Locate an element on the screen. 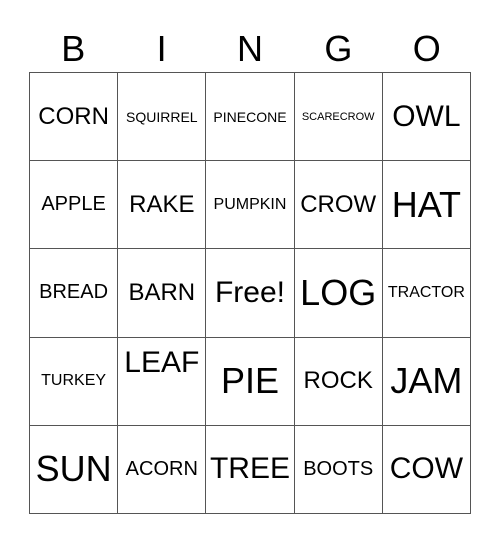 This screenshot has width=500, height=544. bingo-cell: PUMPKIN is located at coordinates (250, 205).